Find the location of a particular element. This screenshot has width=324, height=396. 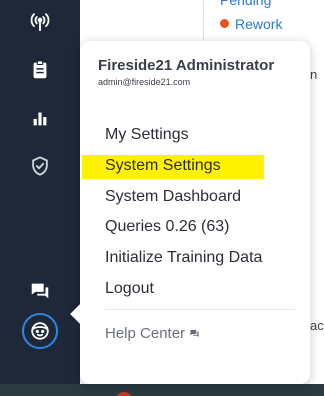

truncated-text: n is located at coordinates (314, 74).